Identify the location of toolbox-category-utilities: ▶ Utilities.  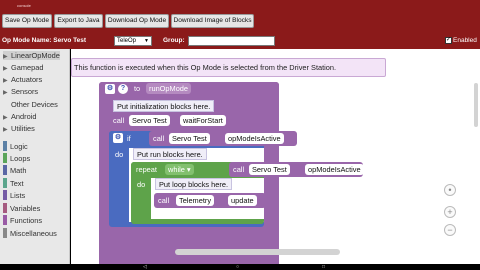
(19, 128).